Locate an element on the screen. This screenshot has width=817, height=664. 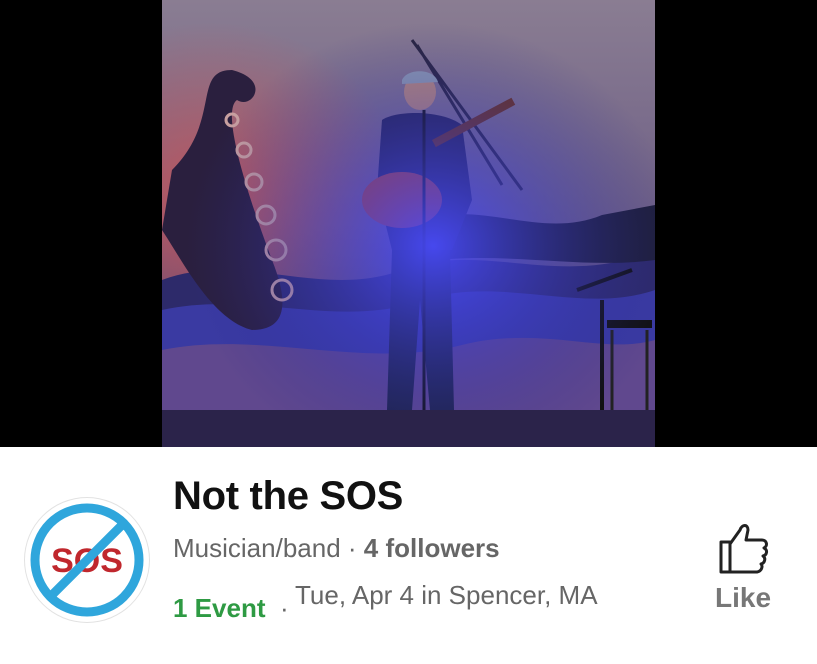
events-count: 1 Event is located at coordinates (219, 608).